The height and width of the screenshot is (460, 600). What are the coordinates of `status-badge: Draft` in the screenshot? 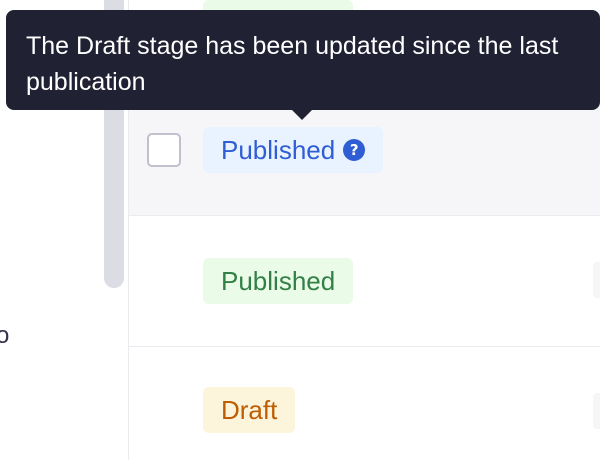 It's located at (249, 410).